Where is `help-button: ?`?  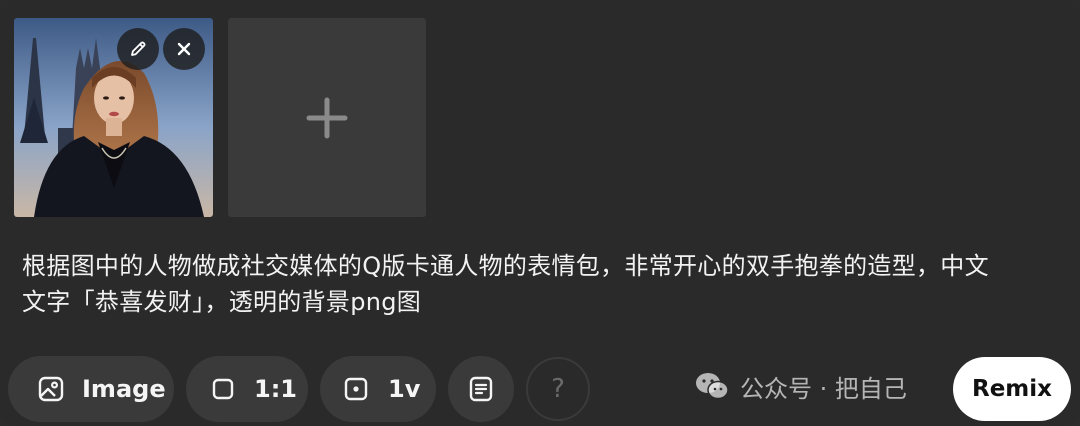
help-button: ? is located at coordinates (558, 389).